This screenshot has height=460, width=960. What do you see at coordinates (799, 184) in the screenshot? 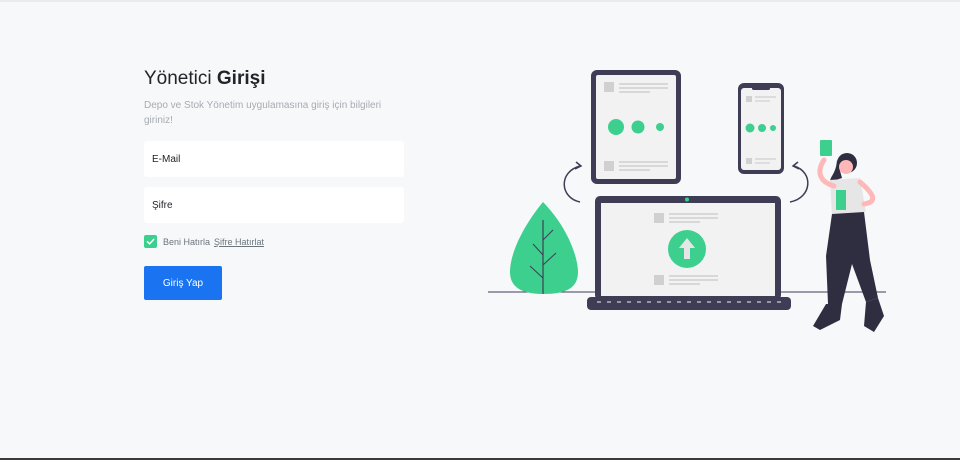
I see `right-arrow-icon` at bounding box center [799, 184].